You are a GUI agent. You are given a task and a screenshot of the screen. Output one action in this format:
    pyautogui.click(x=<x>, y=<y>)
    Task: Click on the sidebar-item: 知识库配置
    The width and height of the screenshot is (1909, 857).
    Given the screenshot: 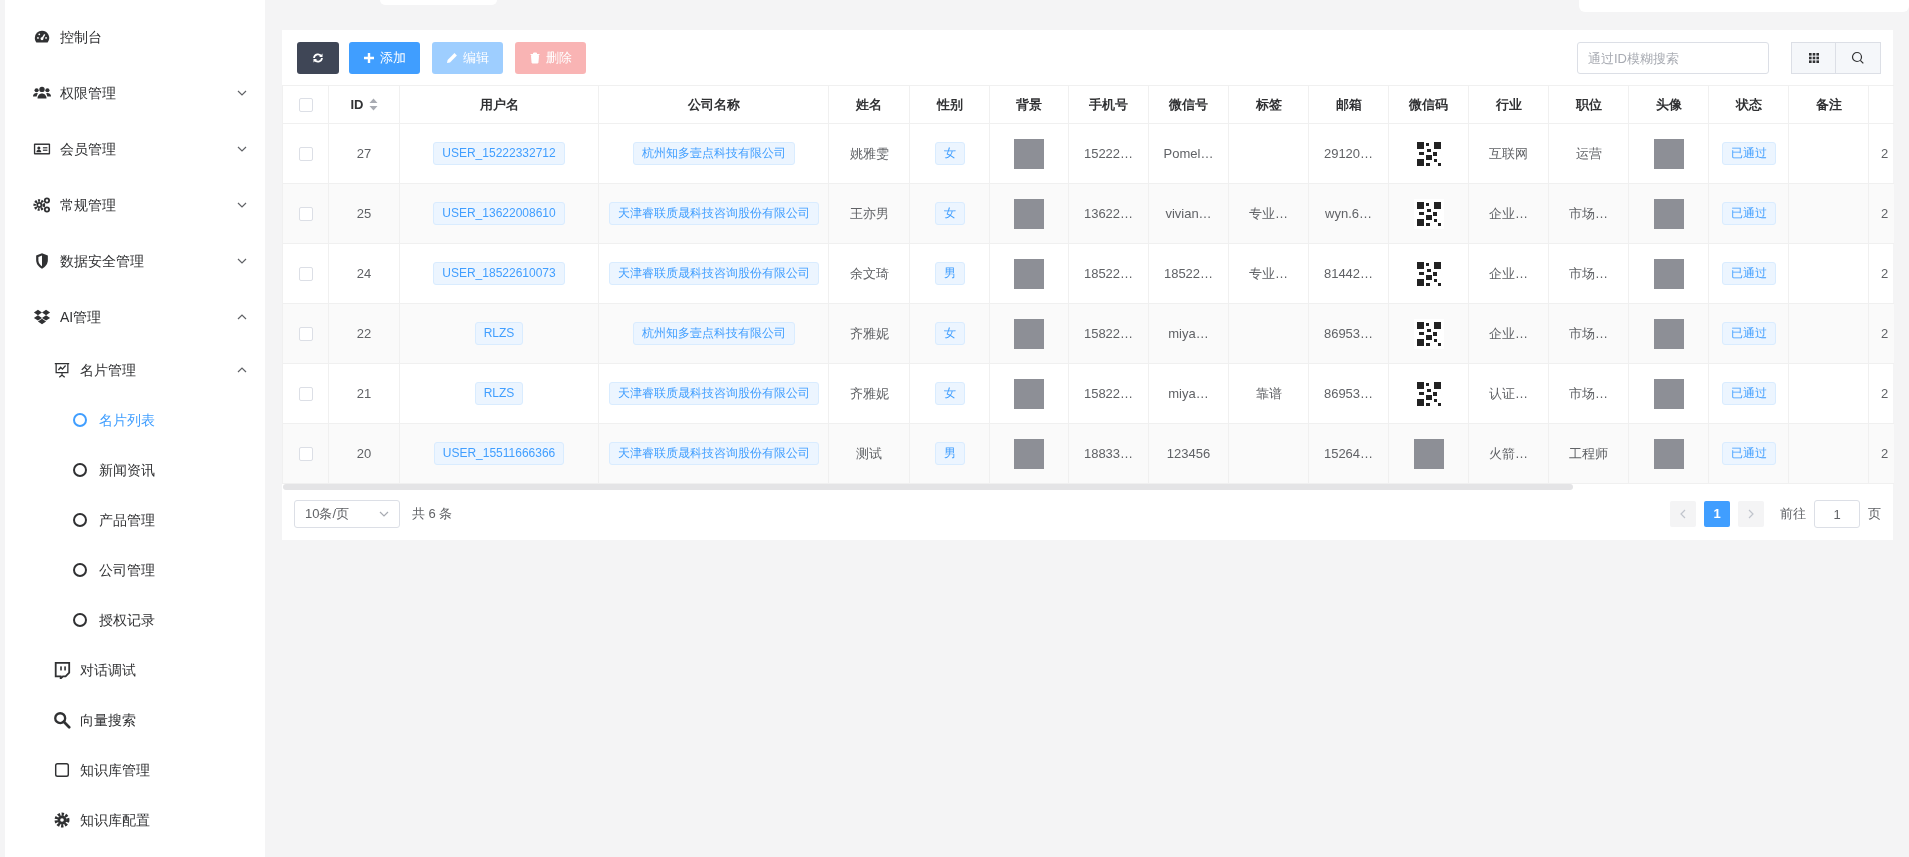 What is the action you would take?
    pyautogui.click(x=135, y=820)
    